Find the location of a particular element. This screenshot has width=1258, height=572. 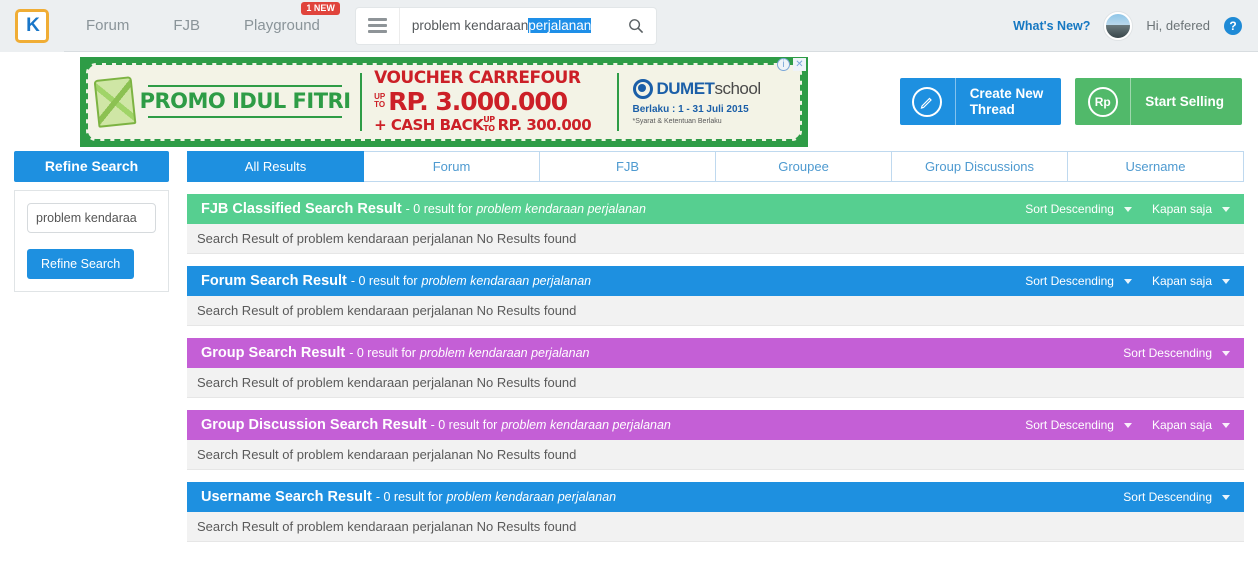

ad-amount-row: UP TO RP. 3.000.000 is located at coordinates (493, 101).